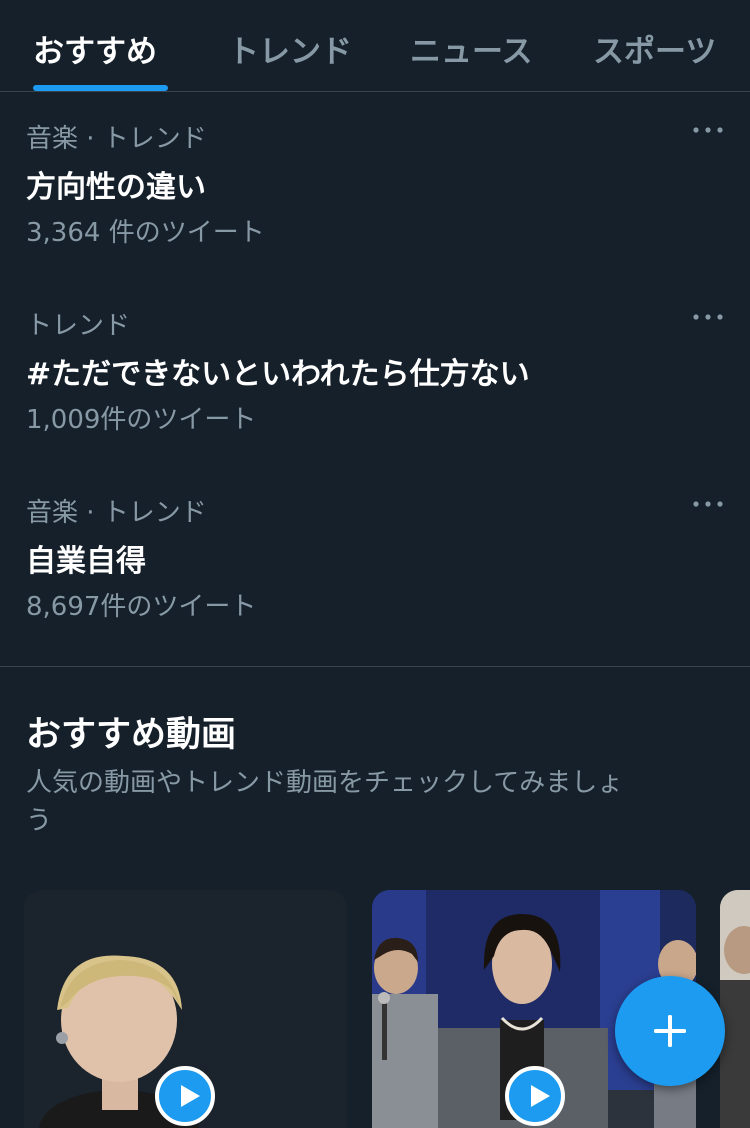 Image resolution: width=750 pixels, height=1128 pixels. I want to click on section-divider, so click(375, 666).